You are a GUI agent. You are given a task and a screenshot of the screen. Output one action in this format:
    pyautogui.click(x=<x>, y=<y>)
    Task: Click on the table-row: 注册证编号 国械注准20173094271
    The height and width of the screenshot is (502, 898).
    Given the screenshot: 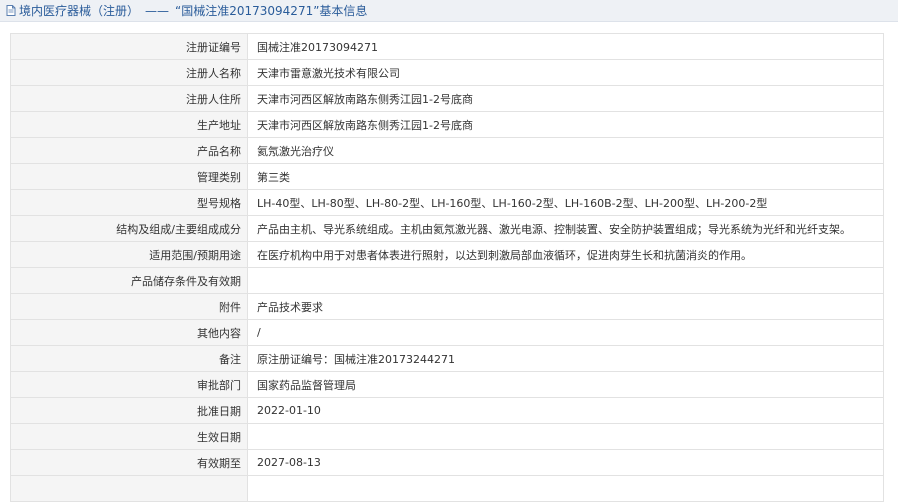 What is the action you would take?
    pyautogui.click(x=447, y=46)
    